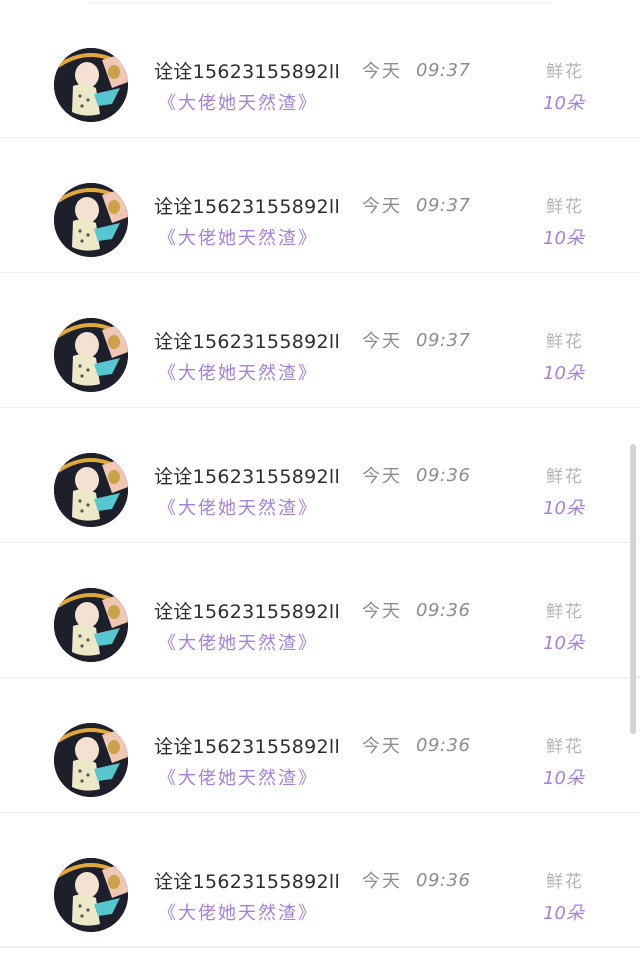  I want to click on vertical-scrollbar, so click(633, 589).